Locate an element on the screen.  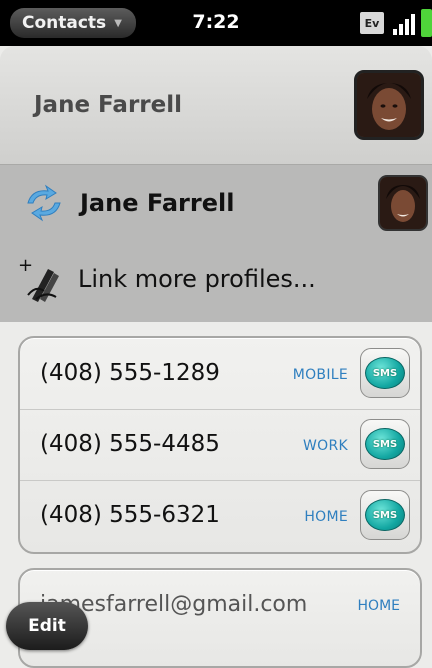
linked-profile-avatar is located at coordinates (403, 203).